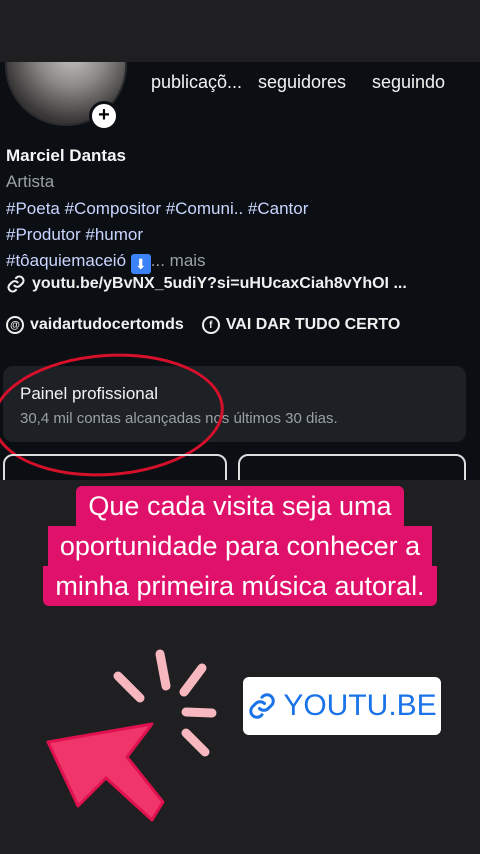  I want to click on youtube-link-sticker: YOUTU.BE, so click(342, 706).